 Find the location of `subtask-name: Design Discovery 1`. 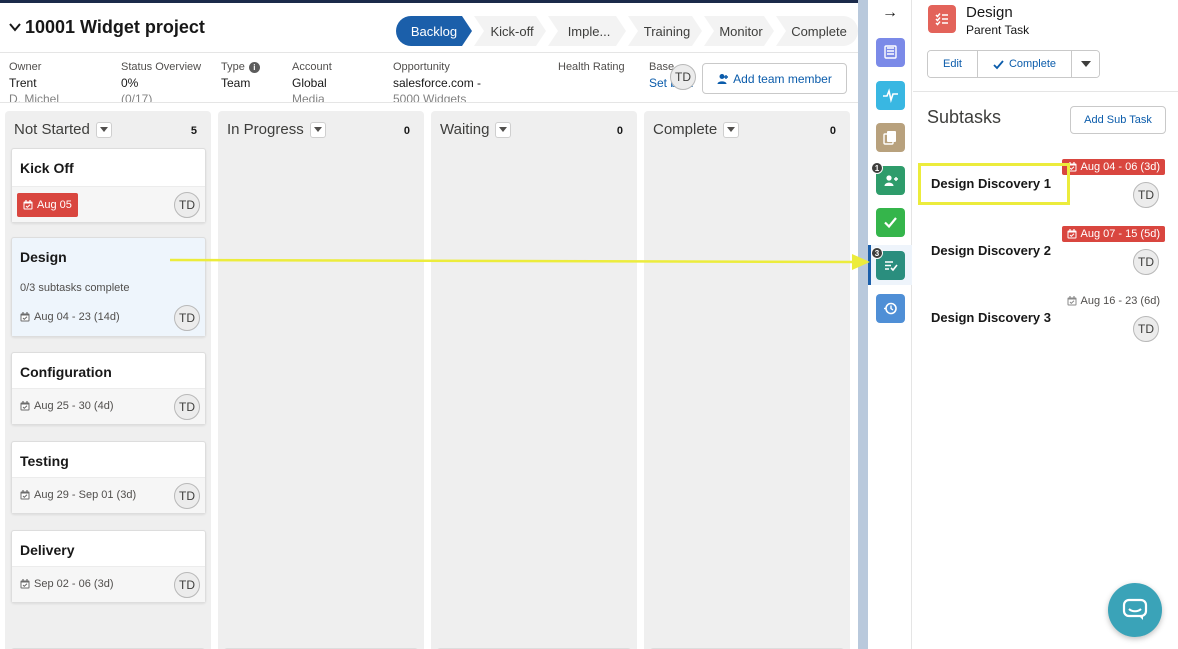

subtask-name: Design Discovery 1 is located at coordinates (991, 183).